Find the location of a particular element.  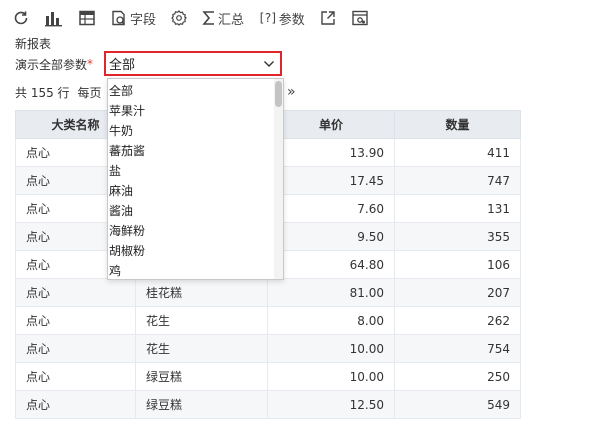

dropdown-option: 全部 is located at coordinates (192, 91).